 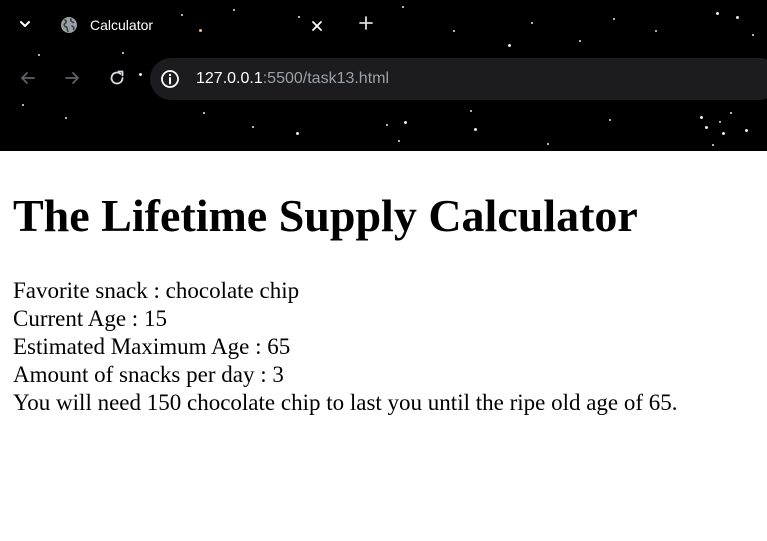 What do you see at coordinates (229, 78) in the screenshot?
I see `url-host: 127.0.0.1` at bounding box center [229, 78].